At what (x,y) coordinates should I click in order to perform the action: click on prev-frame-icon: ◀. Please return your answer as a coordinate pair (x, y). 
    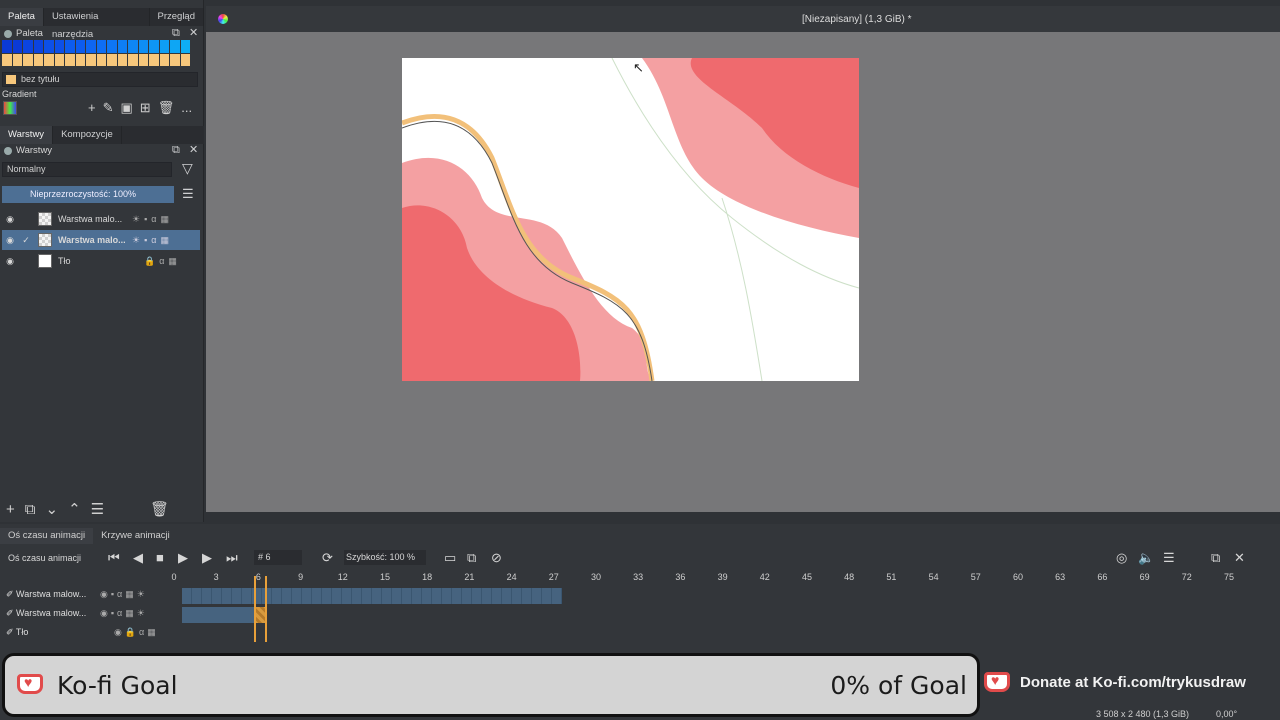
    Looking at the image, I should click on (138, 558).